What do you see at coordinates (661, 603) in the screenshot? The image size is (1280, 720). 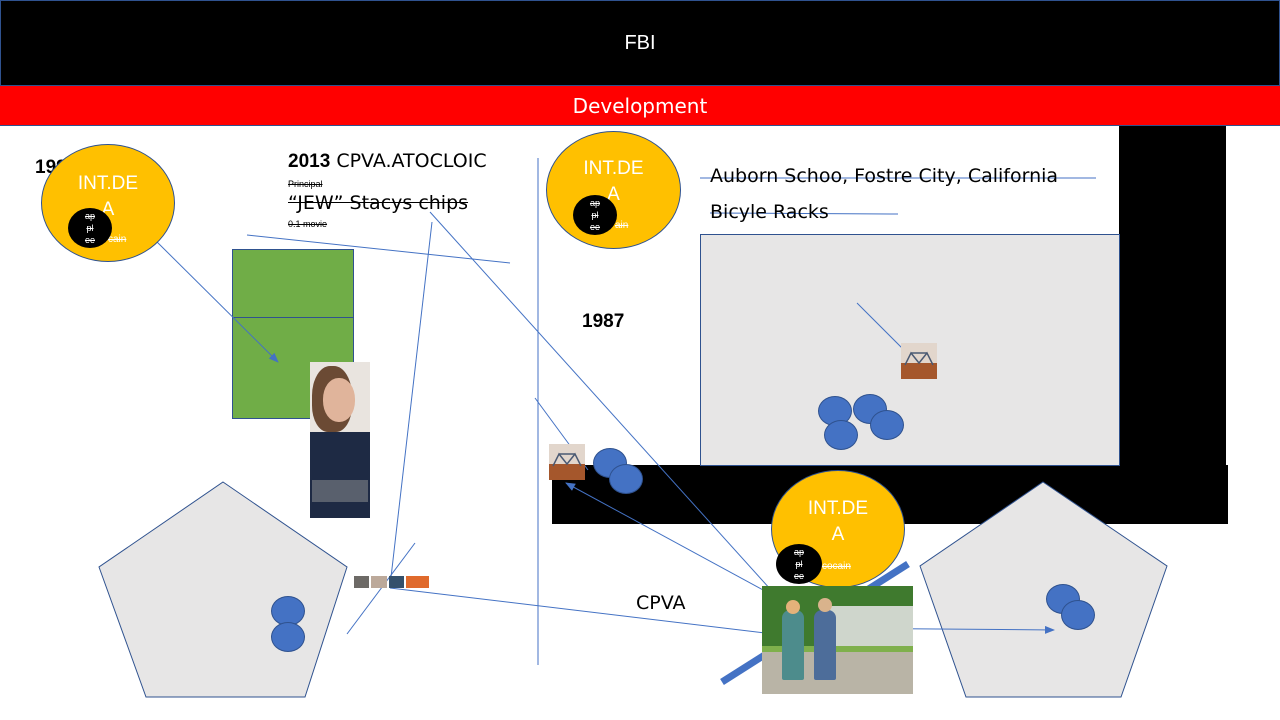 I see `cpva-label: CPVA` at bounding box center [661, 603].